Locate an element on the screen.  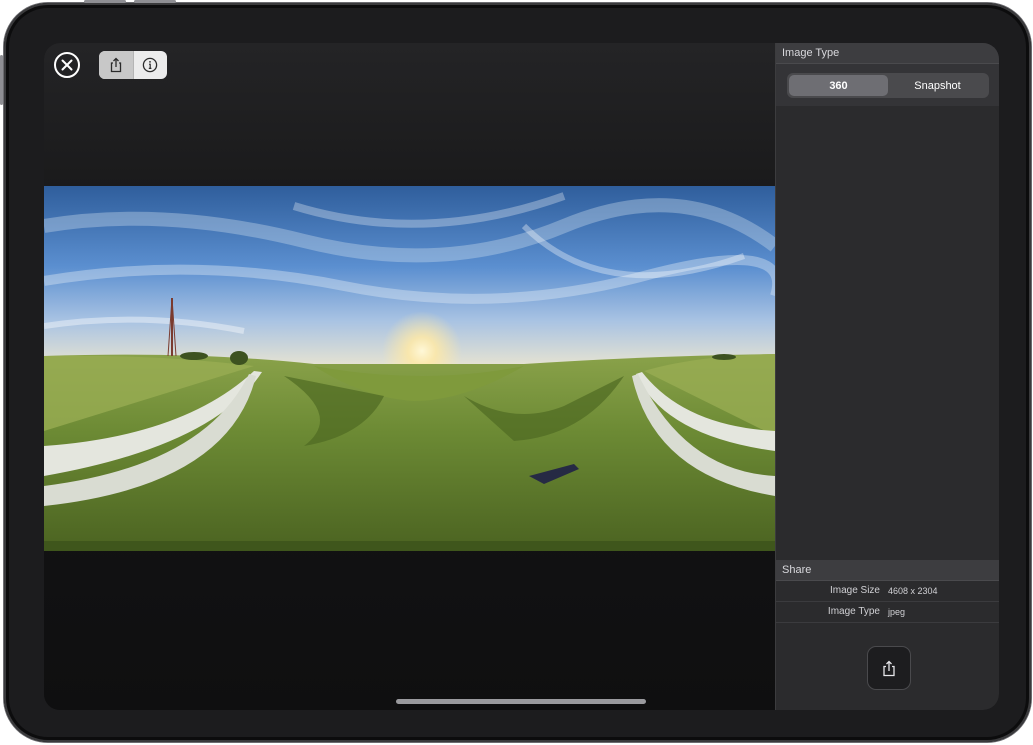
volume-button-second is located at coordinates (155, 1).